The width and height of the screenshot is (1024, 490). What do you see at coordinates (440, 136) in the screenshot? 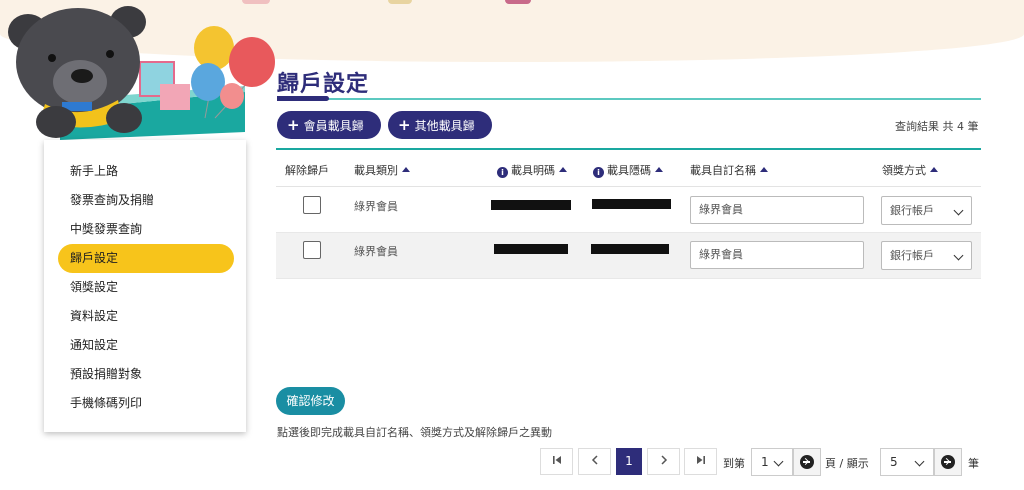
I see `add-other-carrier-button: + 其他載具歸戶` at bounding box center [440, 136].